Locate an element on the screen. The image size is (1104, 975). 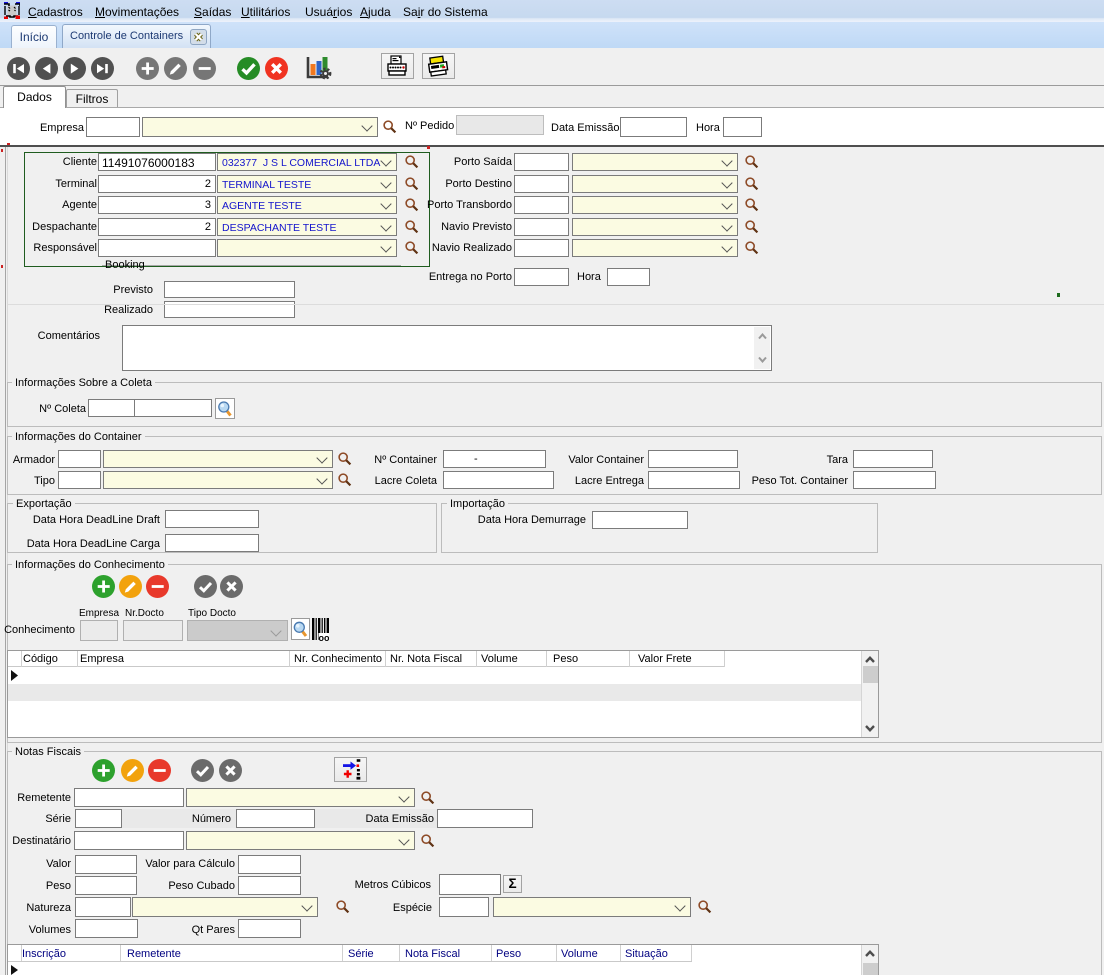
svg-text: oo is located at coordinates (324, 637).